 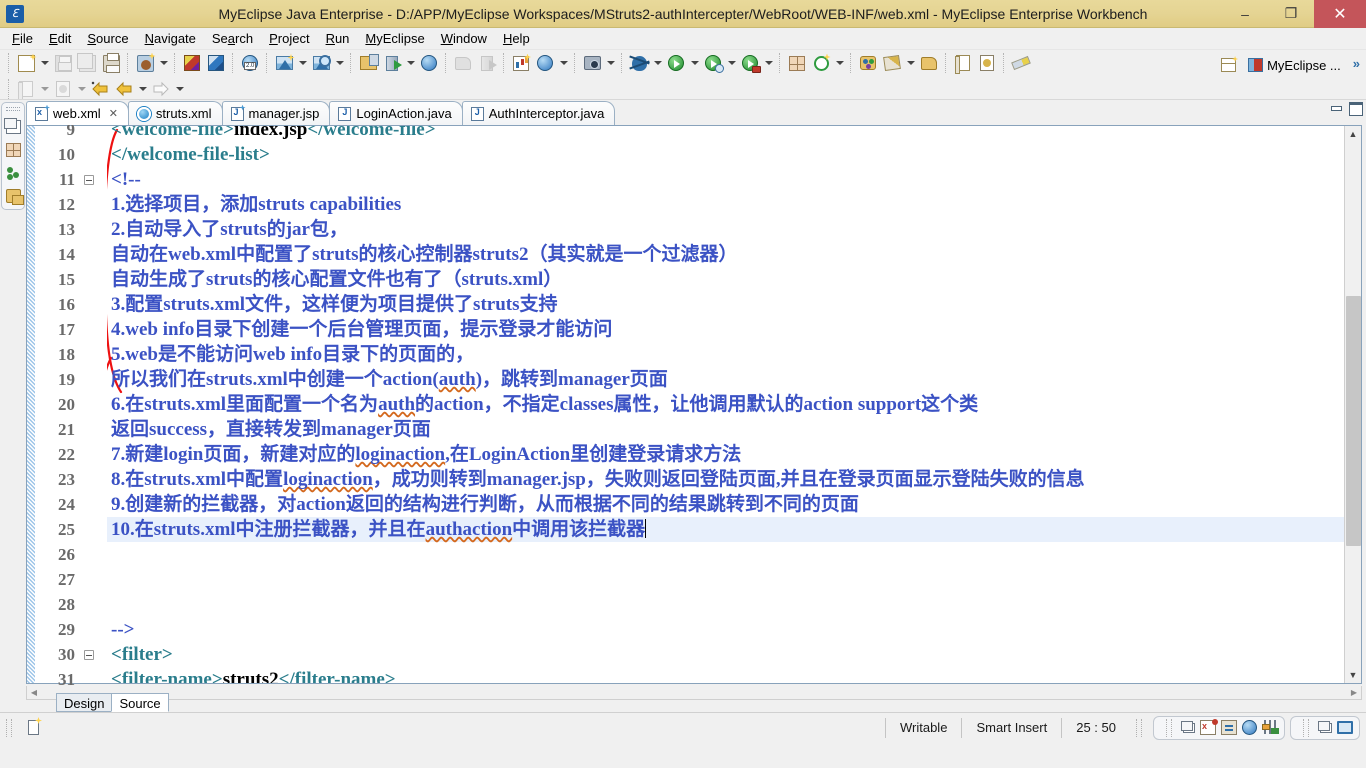 I want to click on perspective-chevron-icon: », so click(x=1356, y=63).